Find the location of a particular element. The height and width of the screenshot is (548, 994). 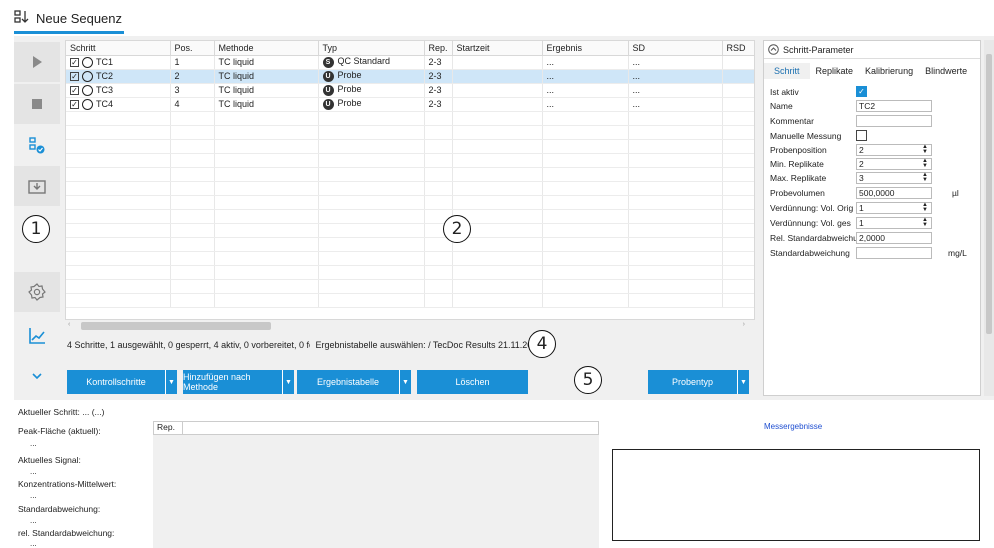

marker-1: 1 is located at coordinates (36, 229).